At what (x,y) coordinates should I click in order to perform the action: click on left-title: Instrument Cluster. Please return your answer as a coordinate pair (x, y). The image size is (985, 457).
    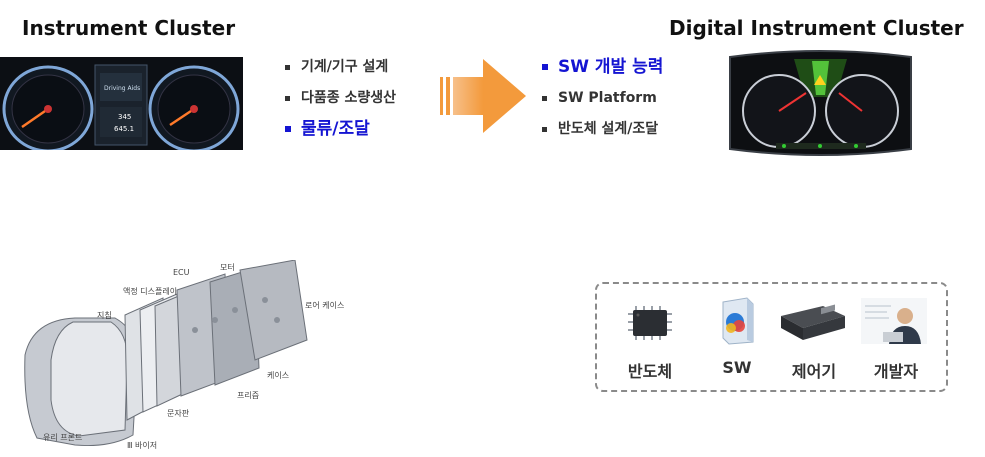
    Looking at the image, I should click on (129, 28).